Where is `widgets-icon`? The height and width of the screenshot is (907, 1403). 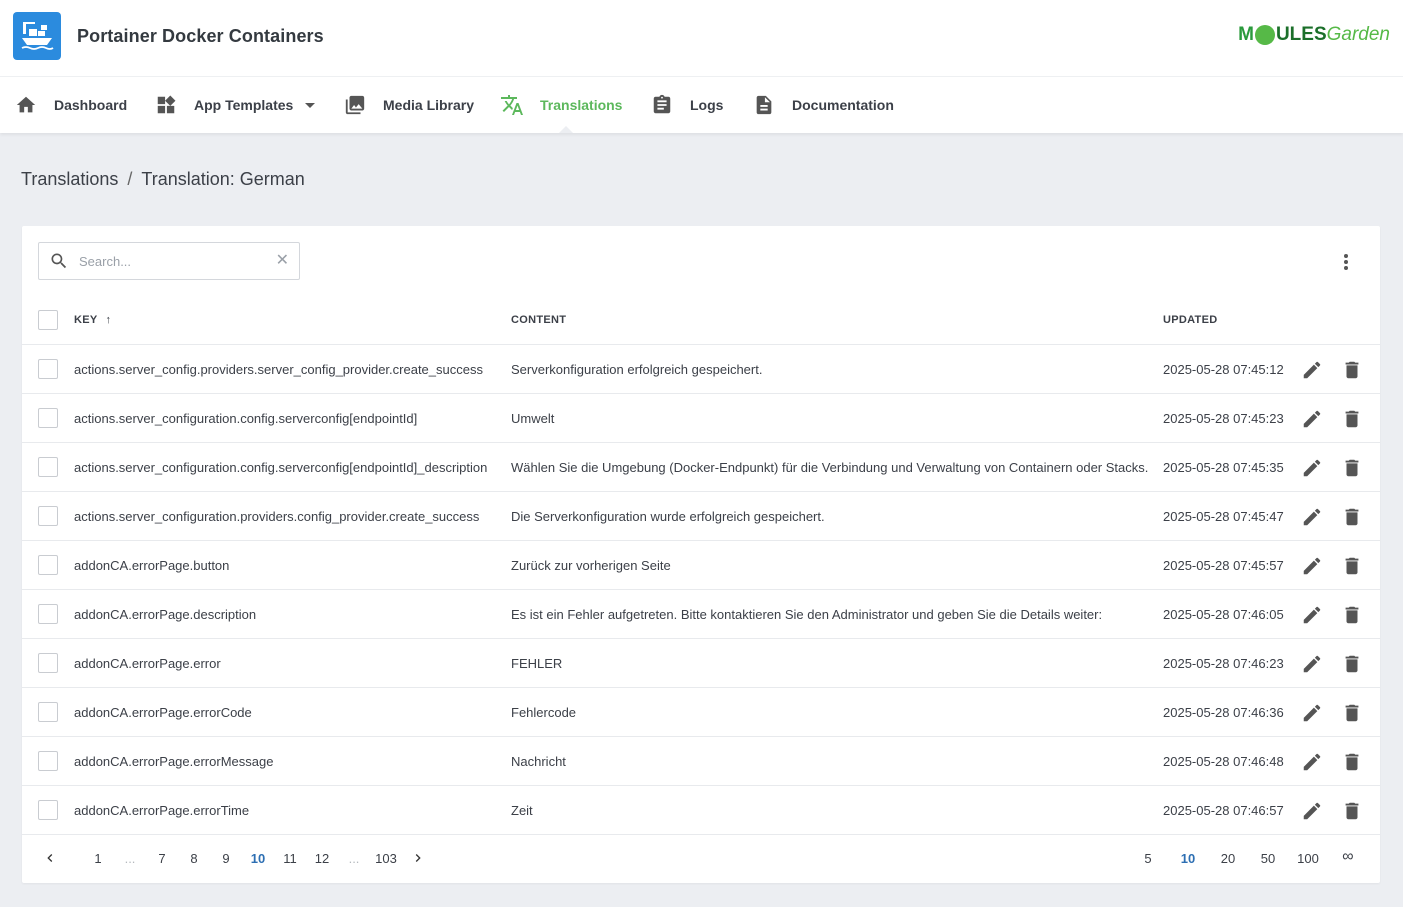 widgets-icon is located at coordinates (166, 105).